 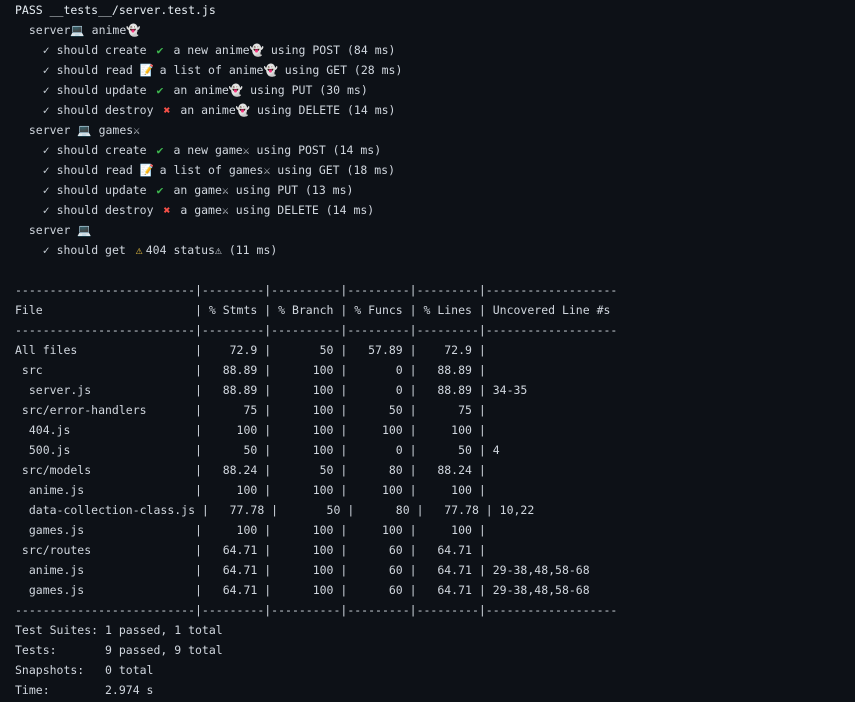 I want to click on summary-test-suites: Test Suites: 1 passed, 1 total, so click(x=119, y=630).